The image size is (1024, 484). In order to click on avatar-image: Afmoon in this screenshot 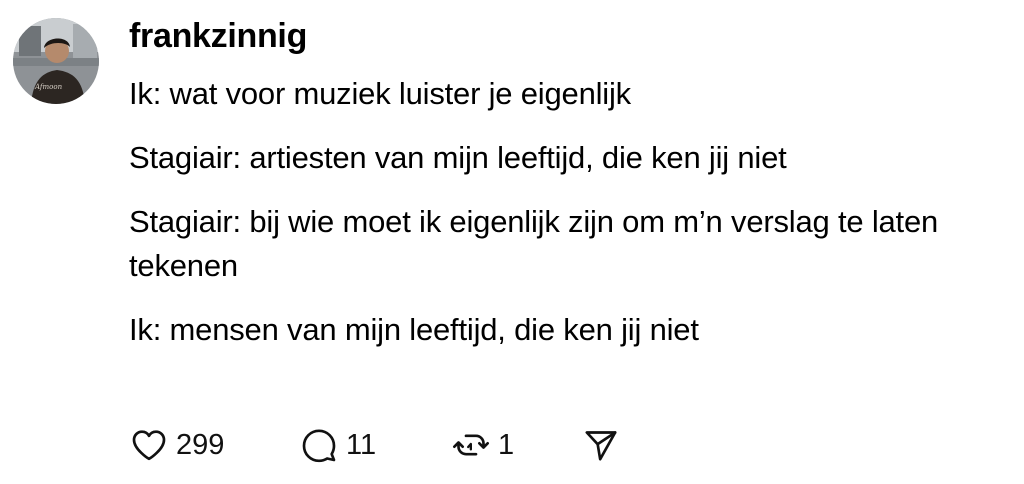, I will do `click(56, 61)`.